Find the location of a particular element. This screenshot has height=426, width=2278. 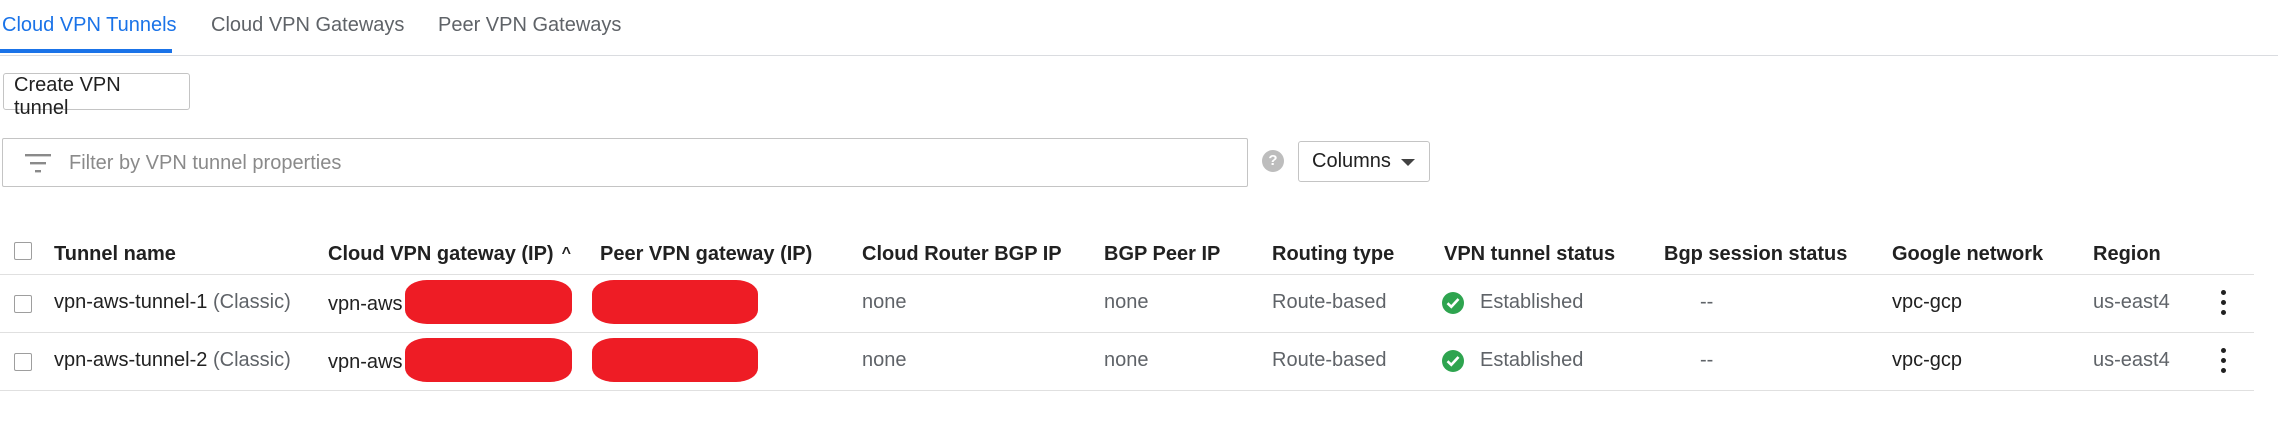

filter-bar is located at coordinates (625, 162).